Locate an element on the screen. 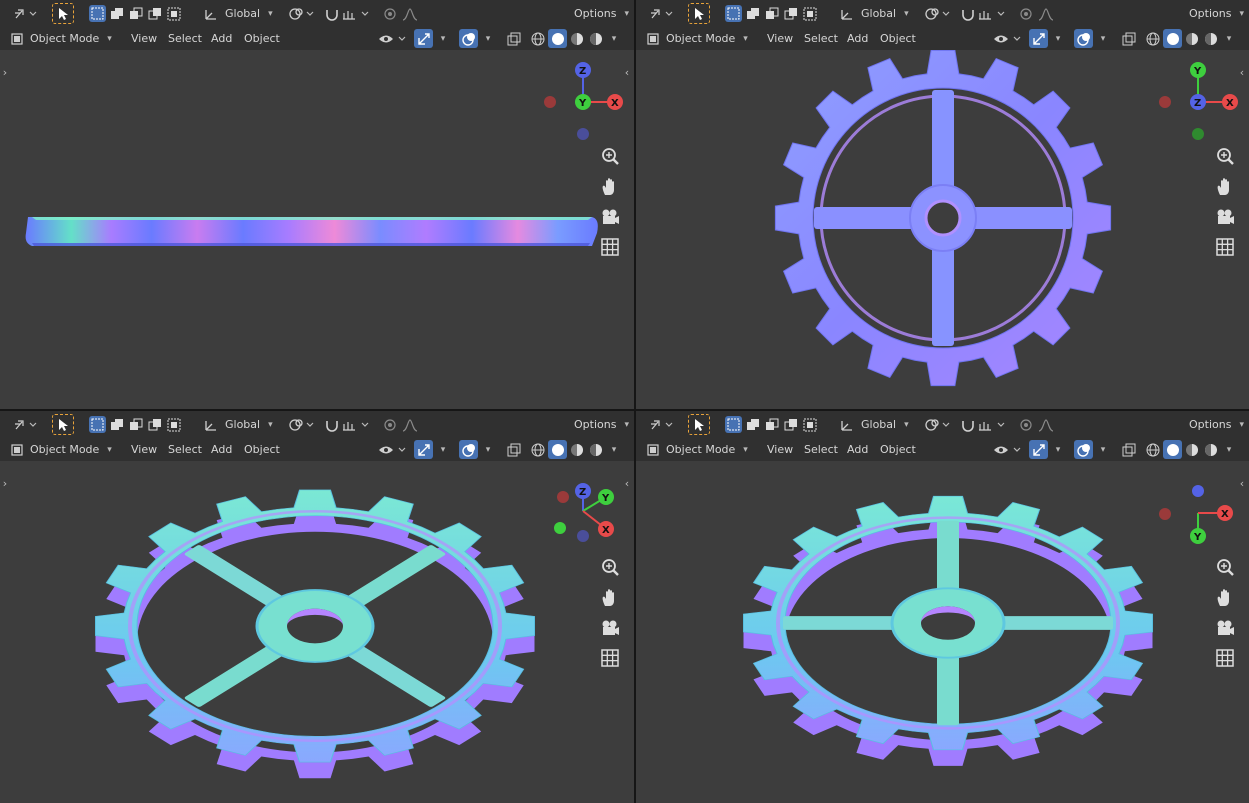  gear-mesh-side is located at coordinates (312, 230).